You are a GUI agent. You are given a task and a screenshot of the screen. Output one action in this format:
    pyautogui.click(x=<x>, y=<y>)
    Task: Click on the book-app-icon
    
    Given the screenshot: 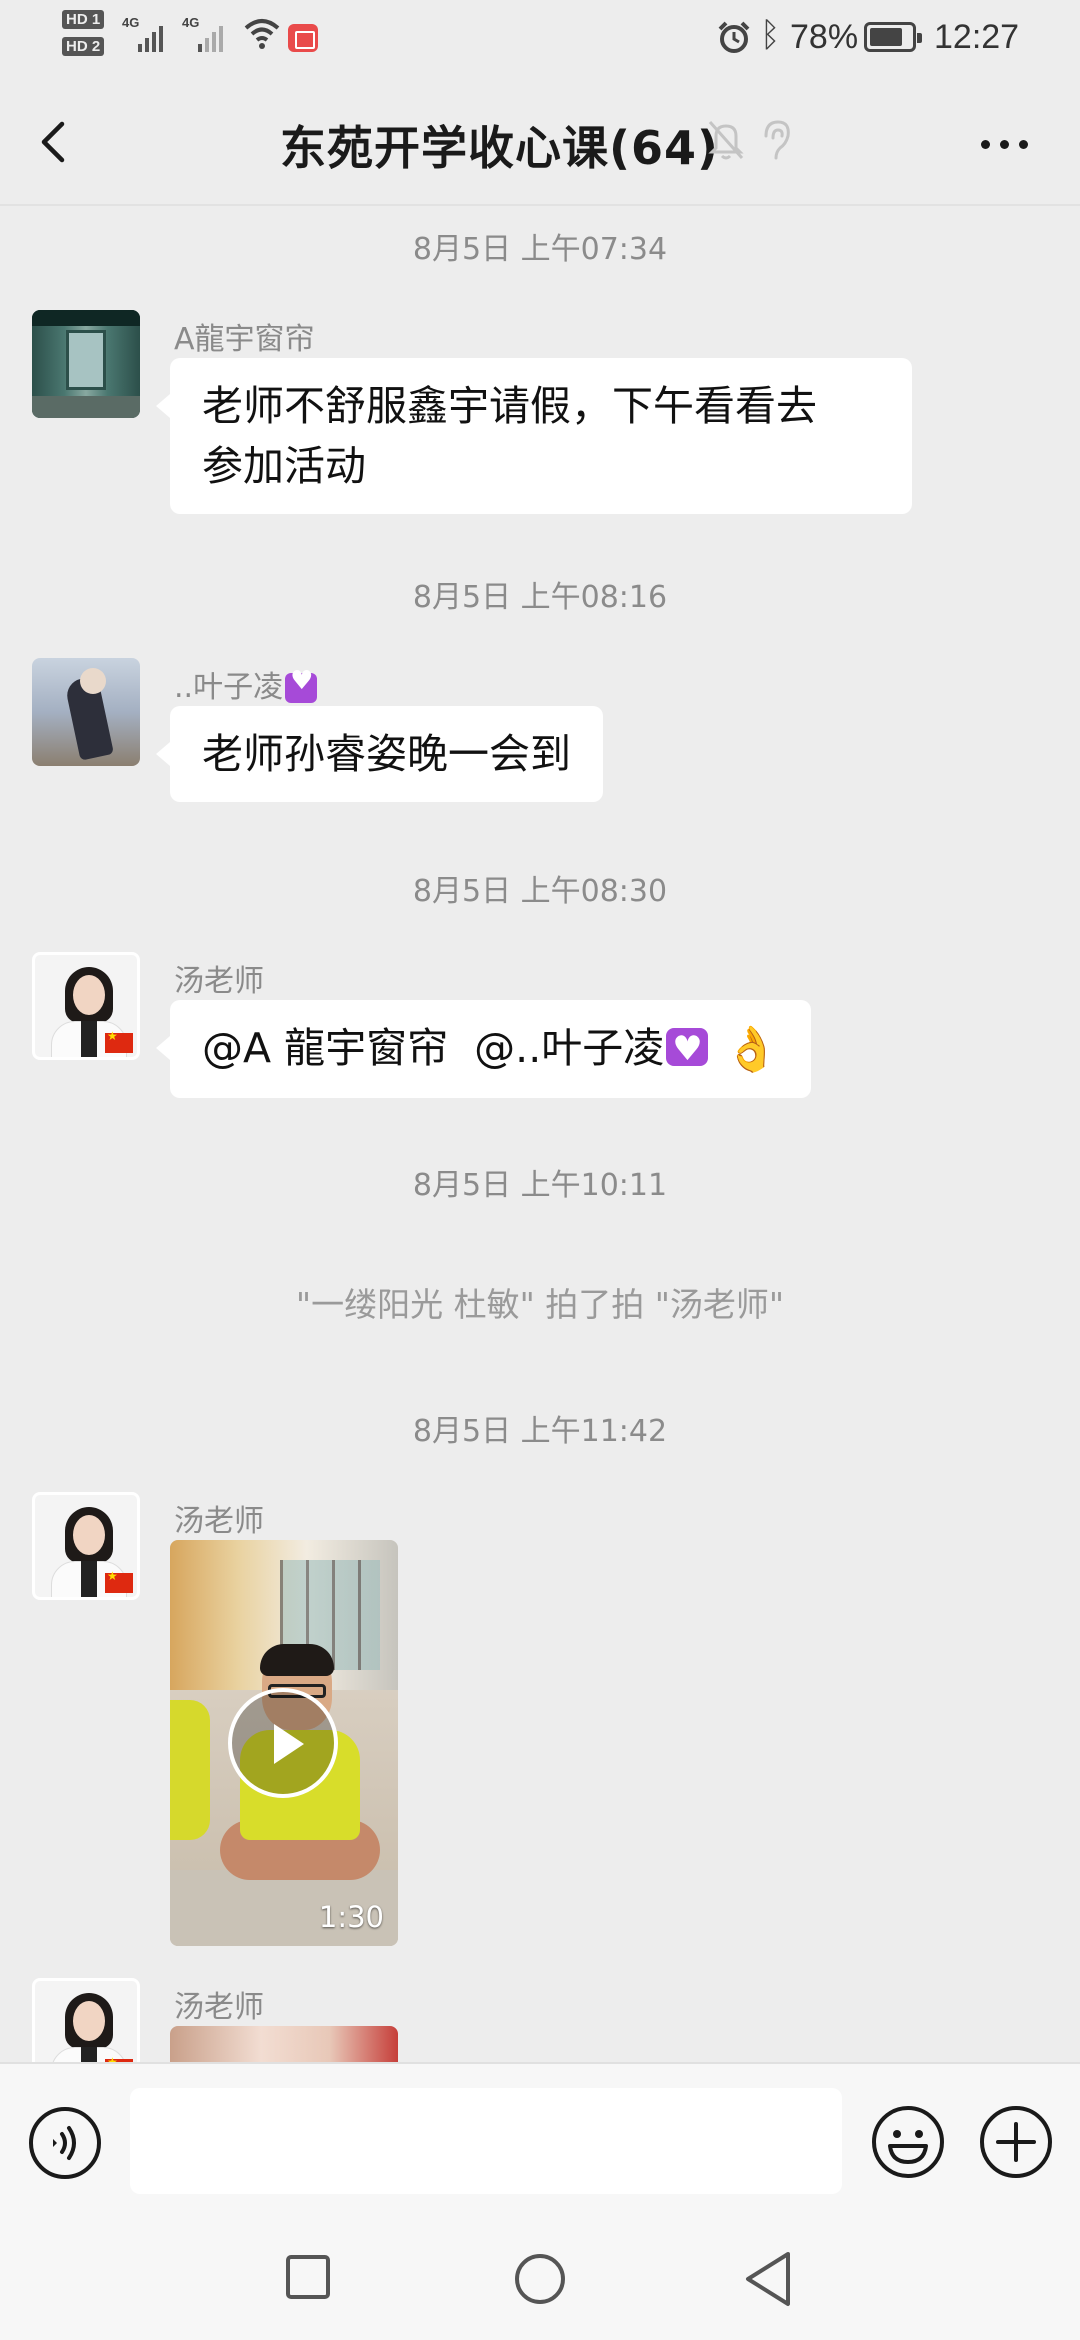 What is the action you would take?
    pyautogui.click(x=303, y=38)
    